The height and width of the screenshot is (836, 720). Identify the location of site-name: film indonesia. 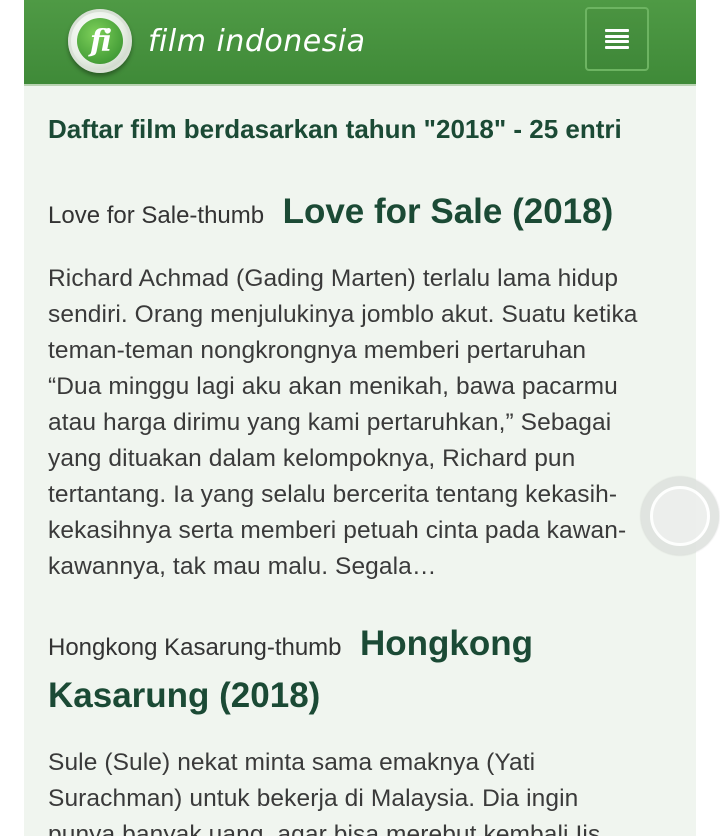
(257, 41).